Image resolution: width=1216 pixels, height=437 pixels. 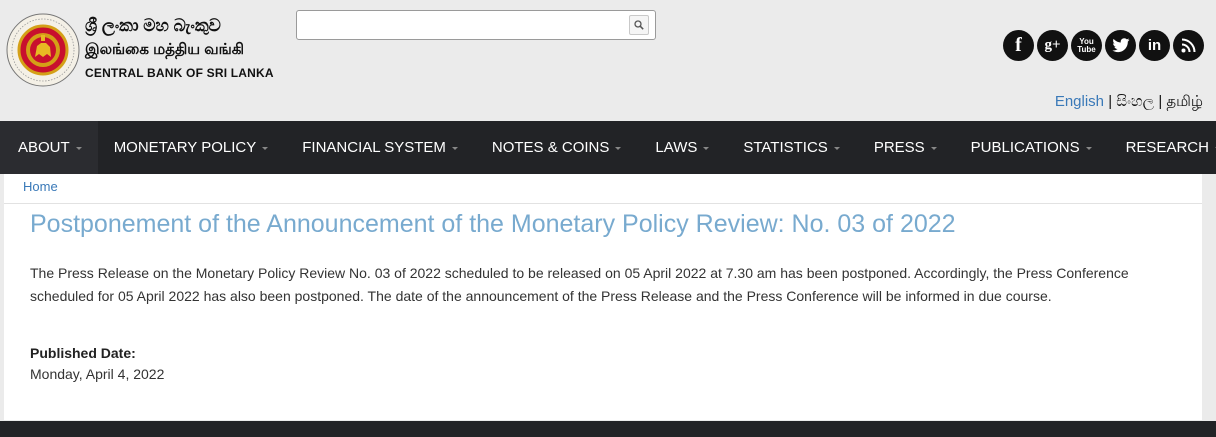 I want to click on breadcrumb-home-link: Home, so click(x=40, y=186).